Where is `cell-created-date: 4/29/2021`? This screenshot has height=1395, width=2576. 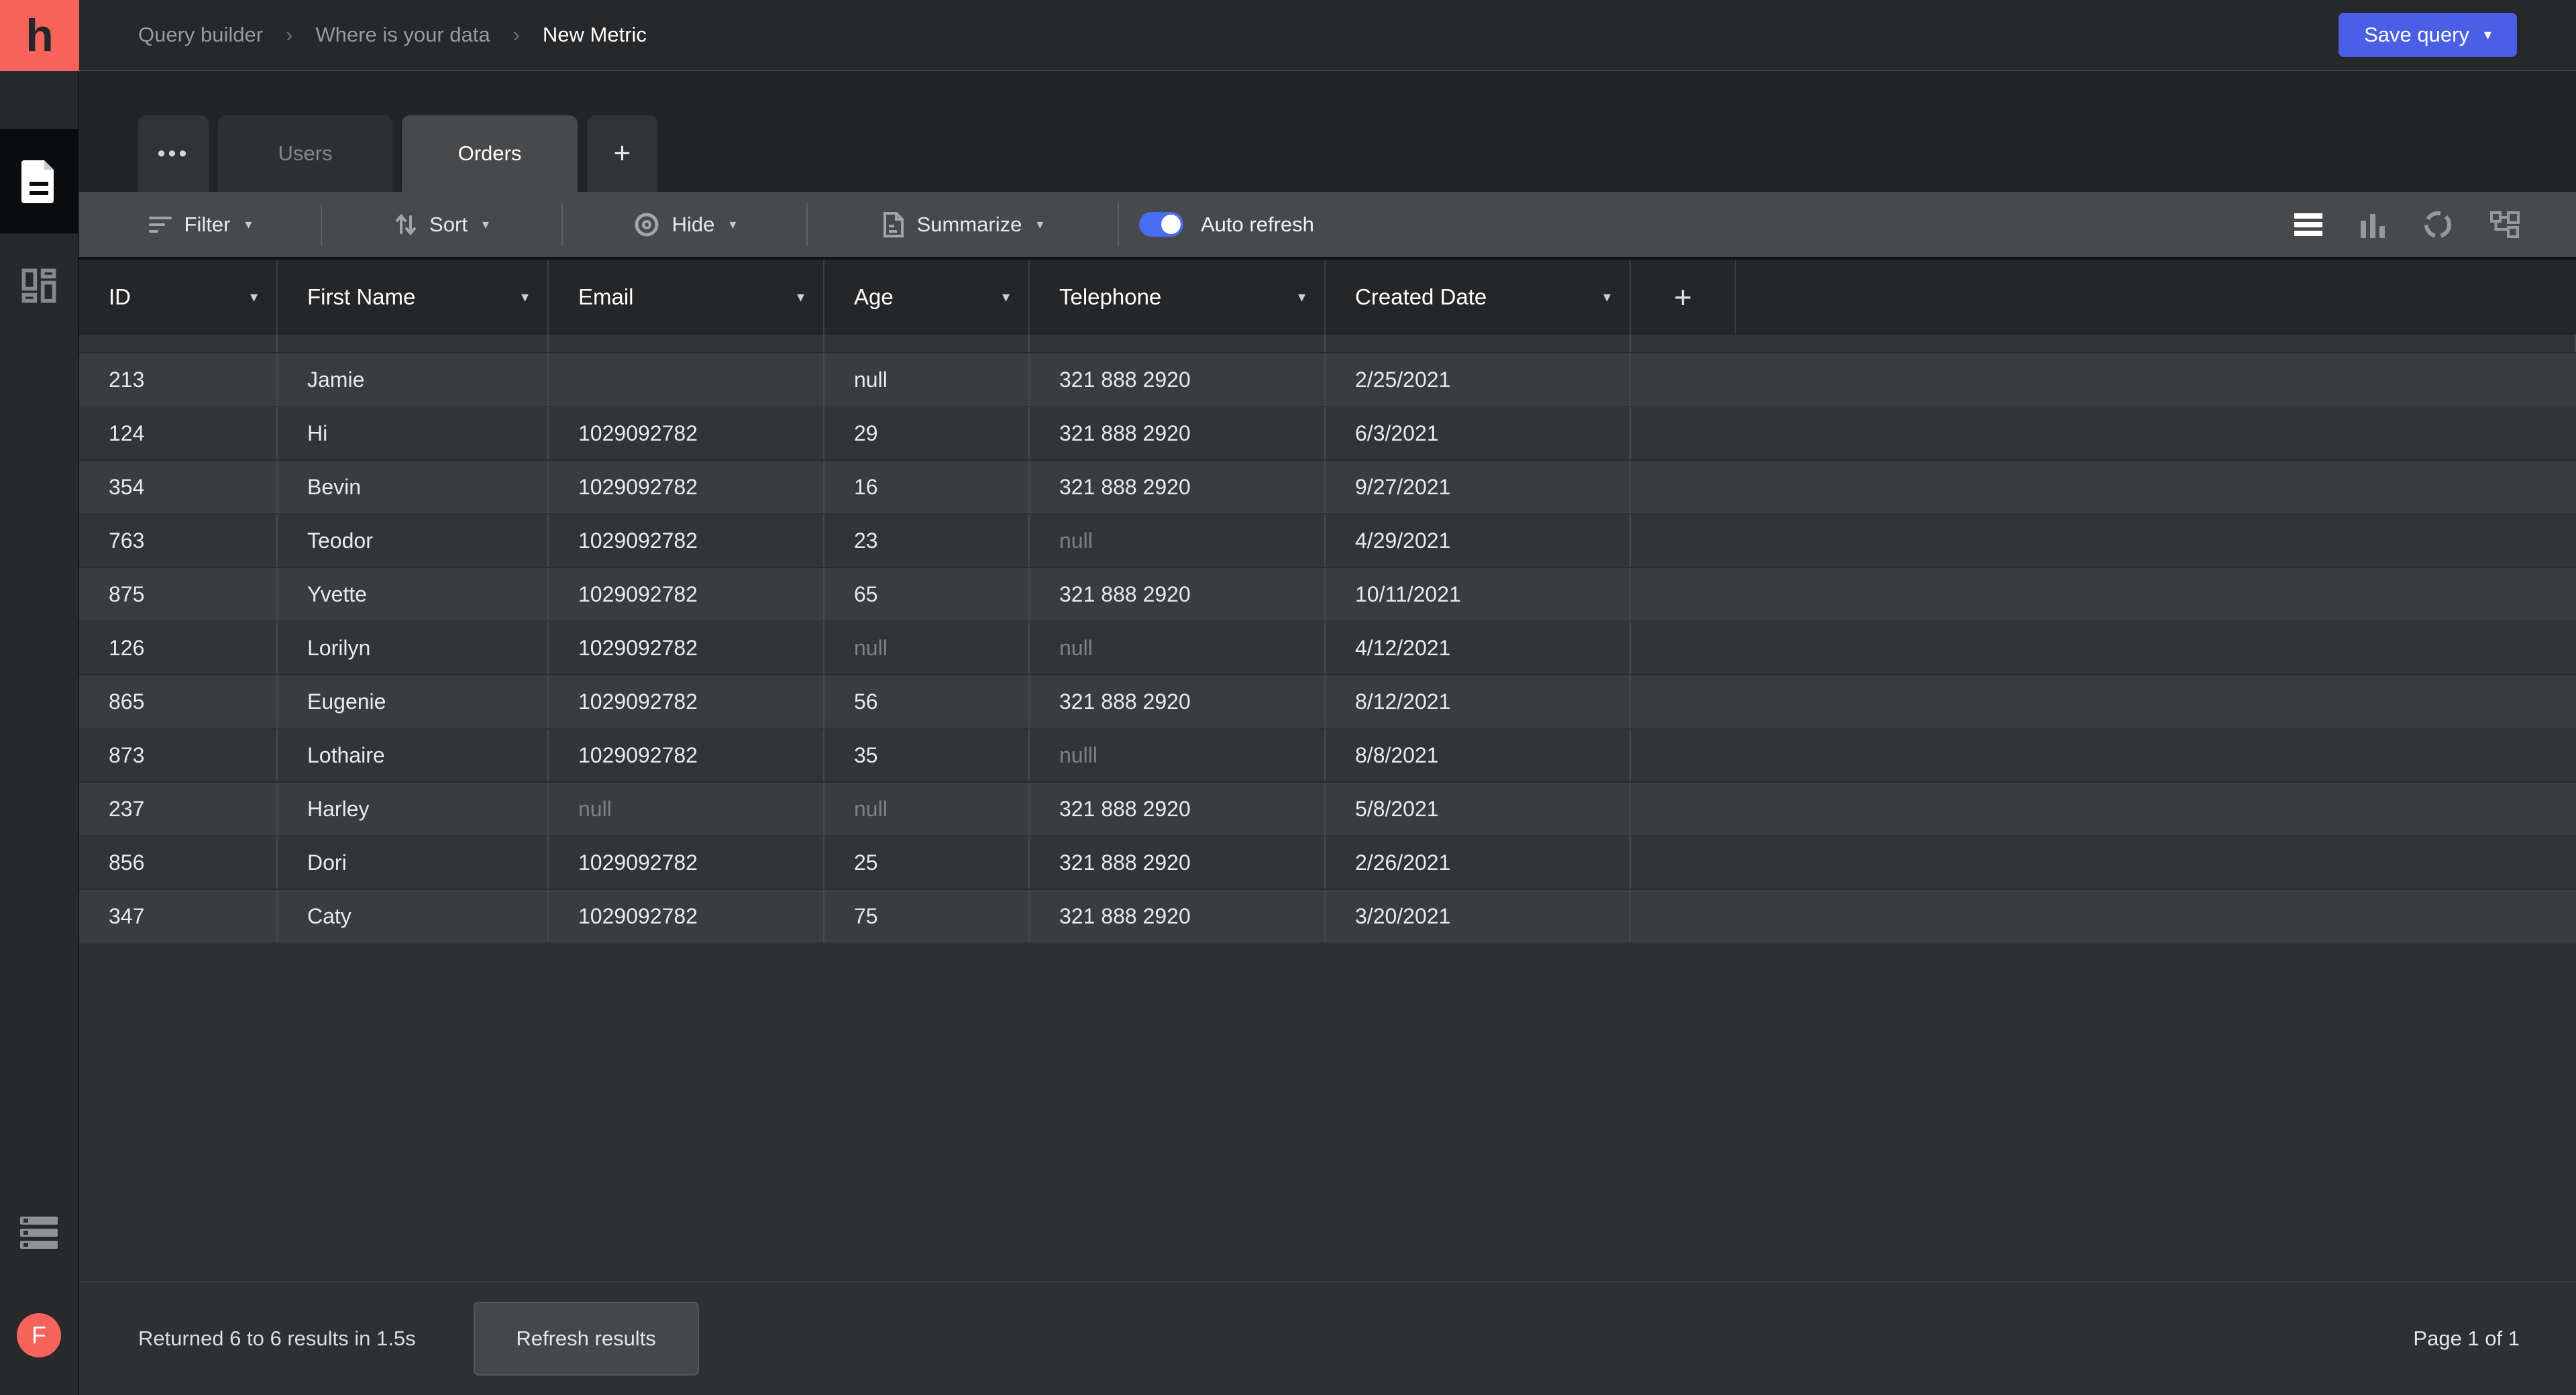
cell-created-date: 4/29/2021 is located at coordinates (1478, 540).